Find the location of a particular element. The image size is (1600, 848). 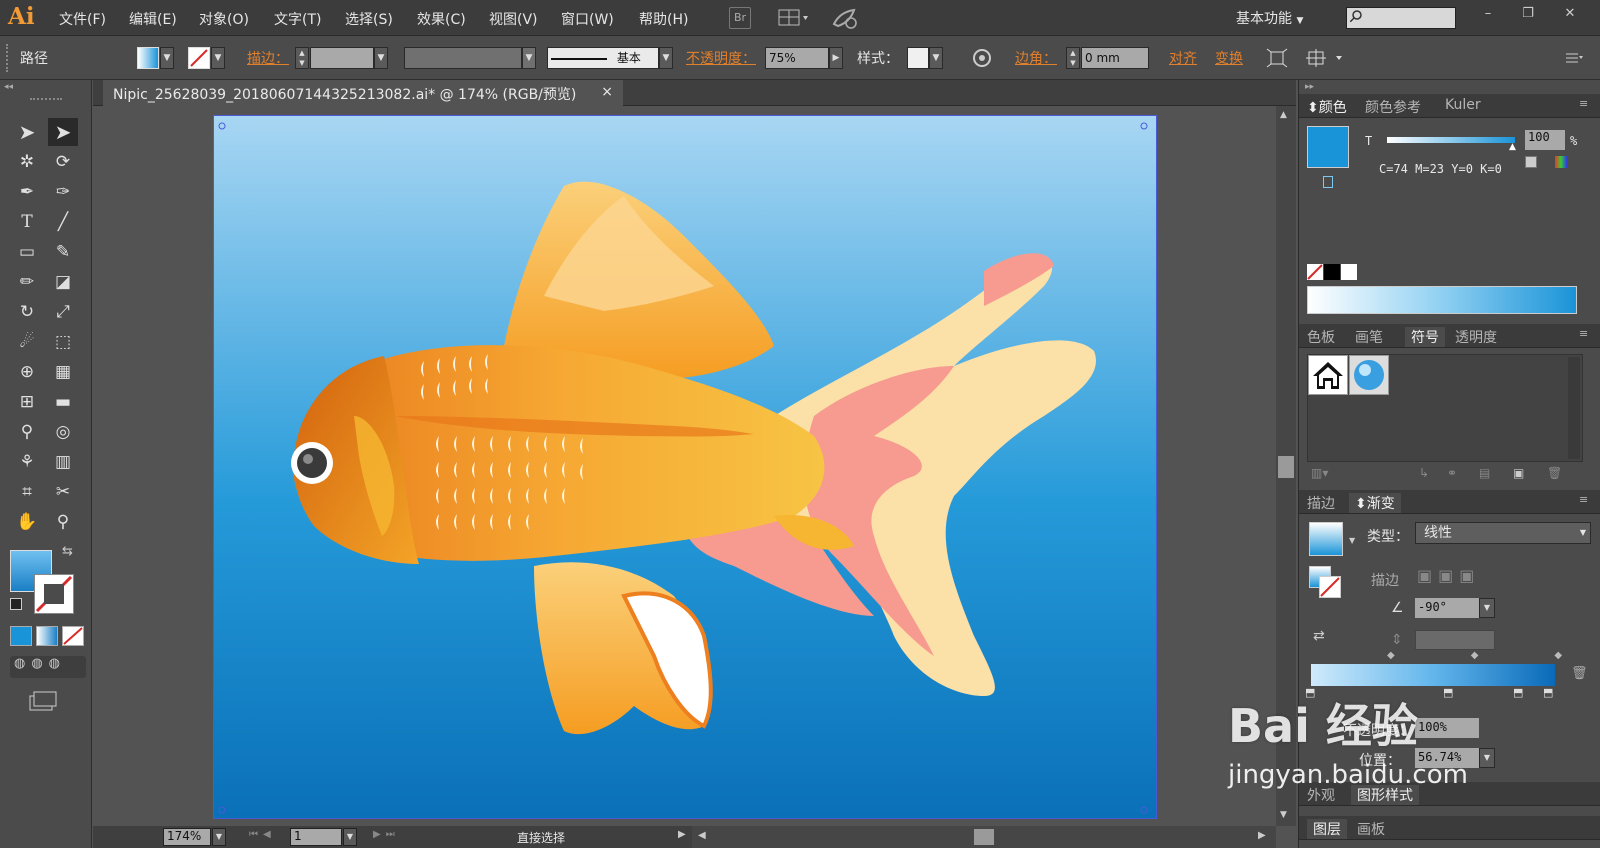

corner-stepper: ▲ ▼ is located at coordinates (1073, 58).